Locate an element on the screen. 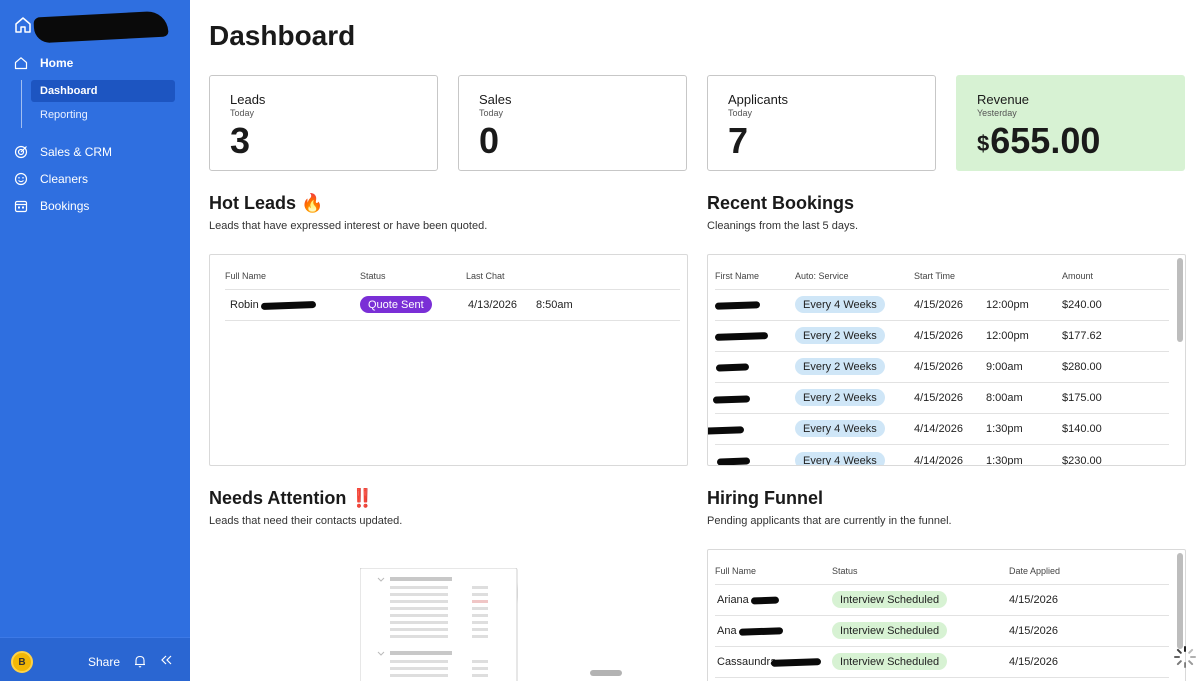 This screenshot has width=1200, height=681. booking-time: 9:00am is located at coordinates (1004, 367).